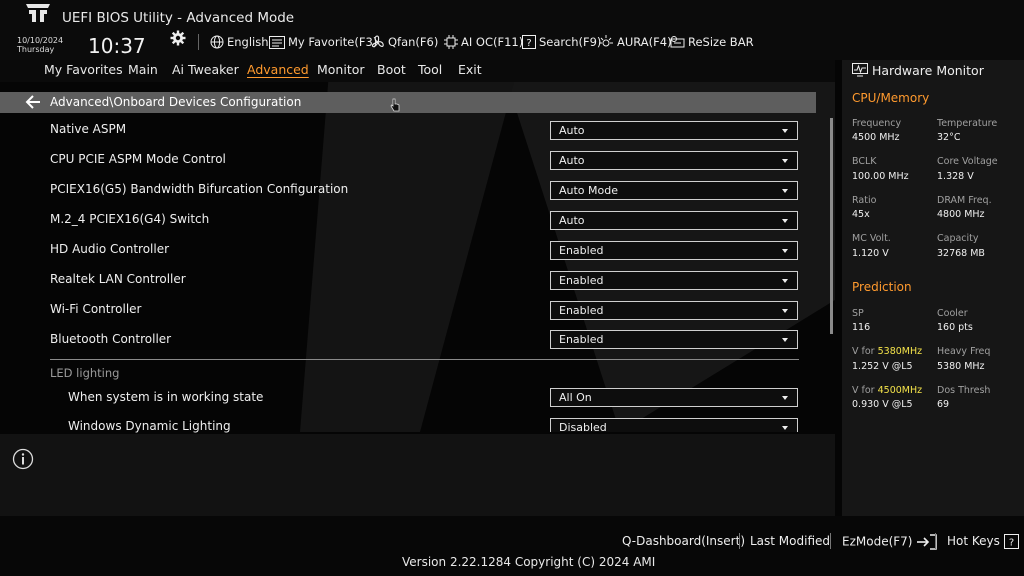 The image size is (1024, 576). I want to click on hw-value: 4500 MHz, so click(876, 137).